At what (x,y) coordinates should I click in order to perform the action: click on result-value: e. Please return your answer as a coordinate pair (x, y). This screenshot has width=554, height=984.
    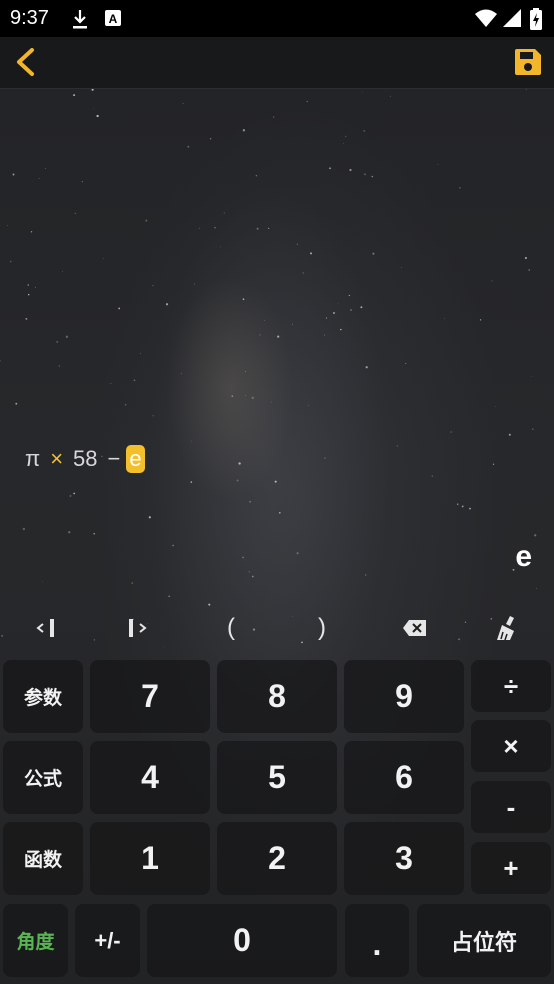
    Looking at the image, I should click on (523, 556).